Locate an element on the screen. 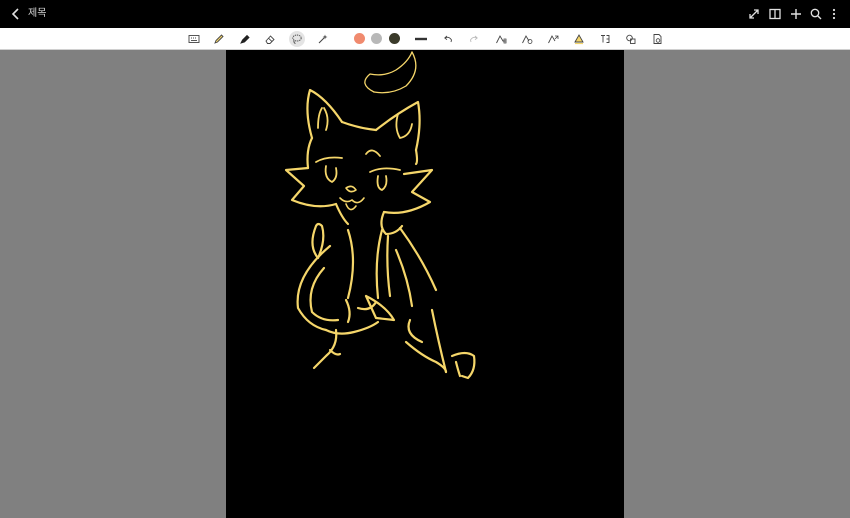  back-arrow-icon is located at coordinates (16, 14).